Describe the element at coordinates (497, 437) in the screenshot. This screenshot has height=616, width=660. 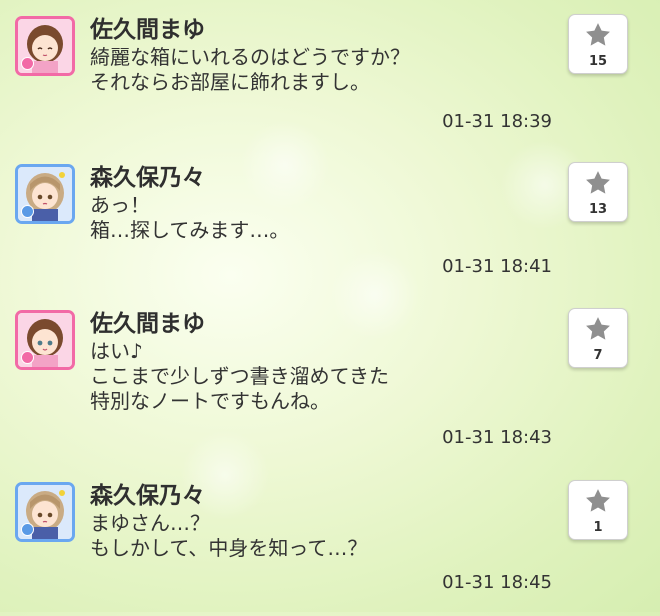
I see `message-timestamp: 01-31 18:43` at that location.